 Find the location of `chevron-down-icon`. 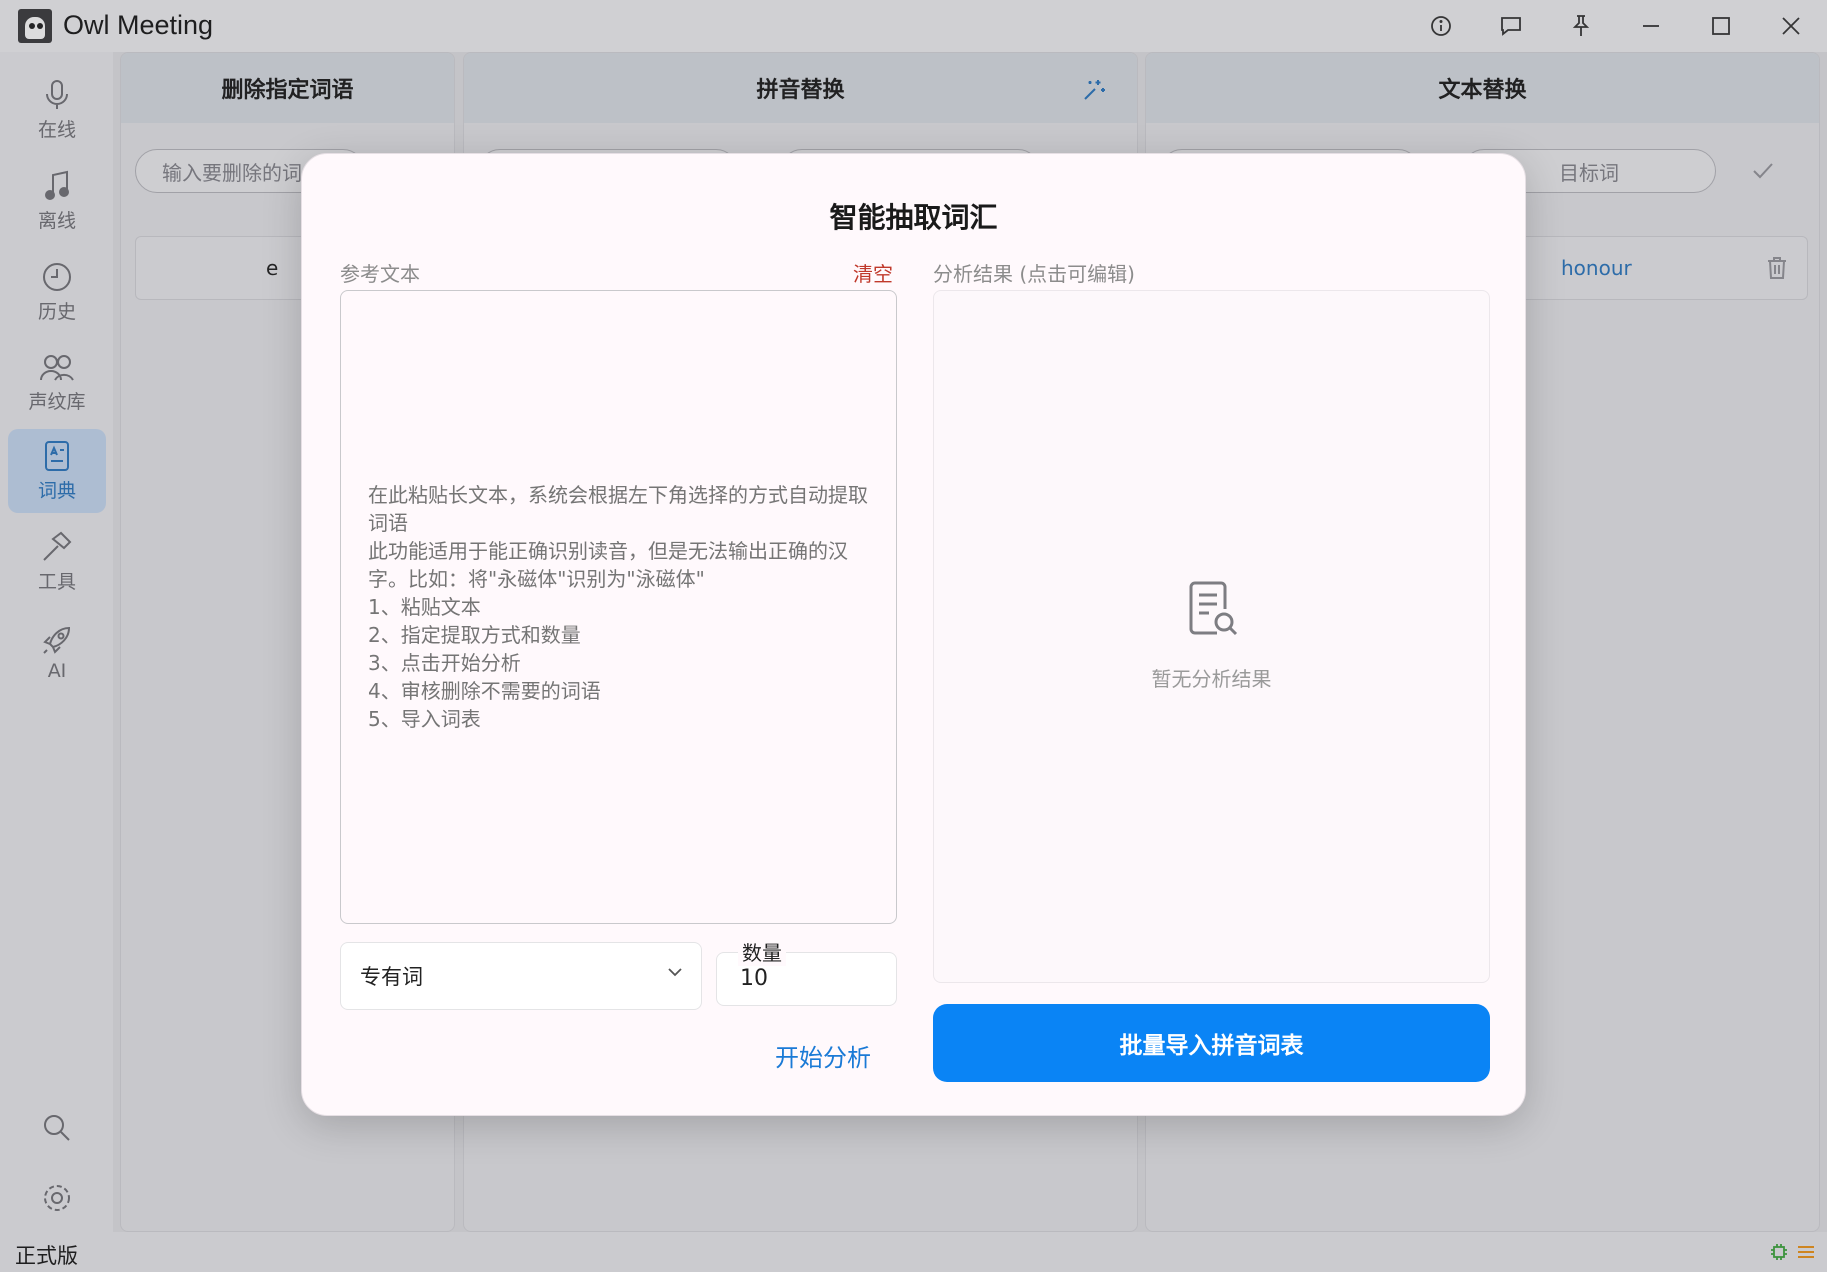

chevron-down-icon is located at coordinates (675, 972).